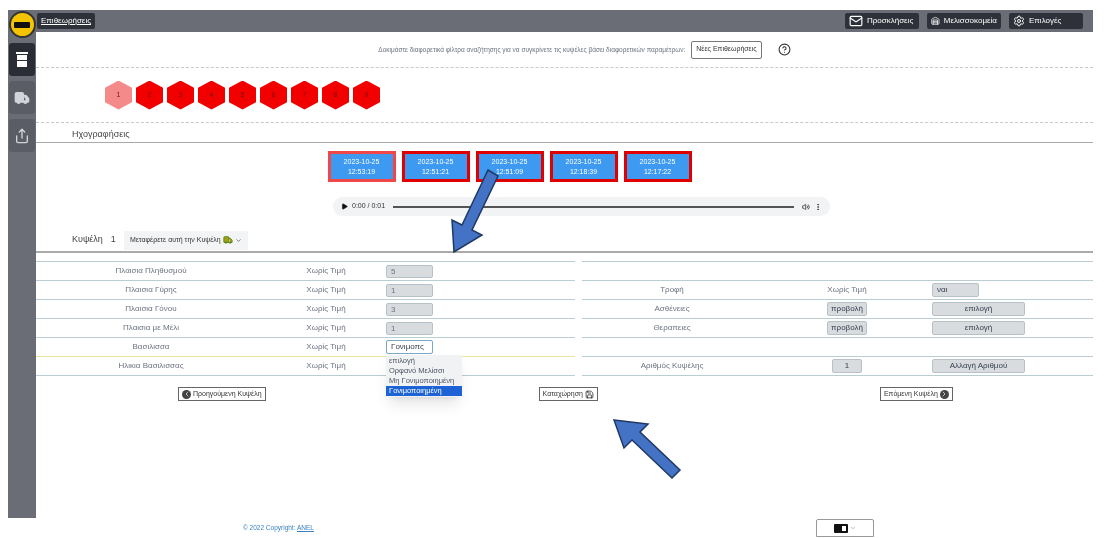 The height and width of the screenshot is (538, 1105). Describe the element at coordinates (151, 290) in the screenshot. I see `row-label: Πλαισια Γύρης` at that location.